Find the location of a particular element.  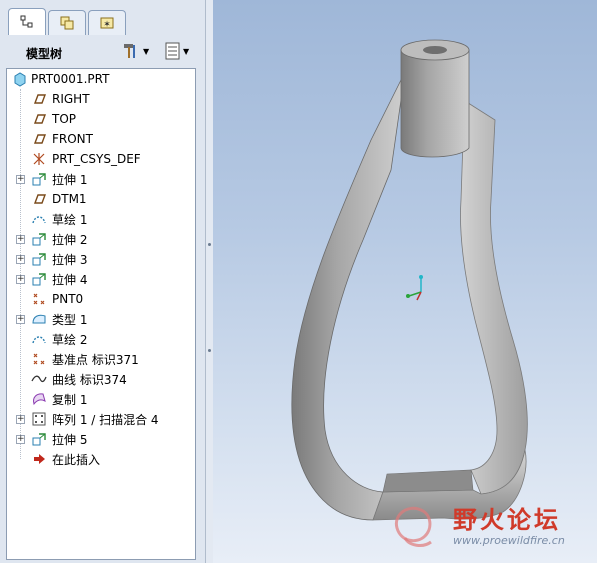

tree-item-label: PNT0 is located at coordinates (68, 299).